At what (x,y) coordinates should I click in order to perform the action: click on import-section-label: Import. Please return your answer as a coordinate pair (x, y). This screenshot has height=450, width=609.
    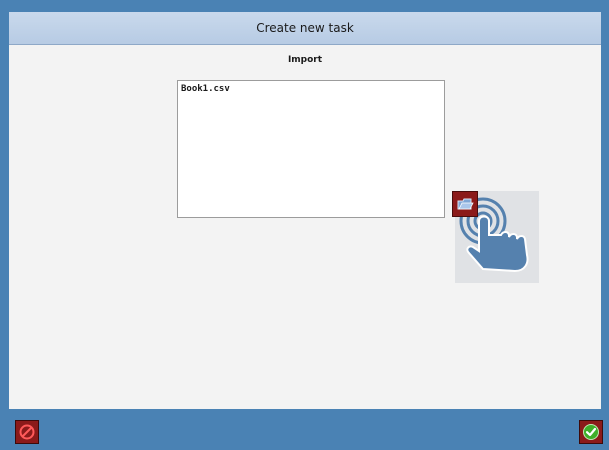
    Looking at the image, I should click on (305, 60).